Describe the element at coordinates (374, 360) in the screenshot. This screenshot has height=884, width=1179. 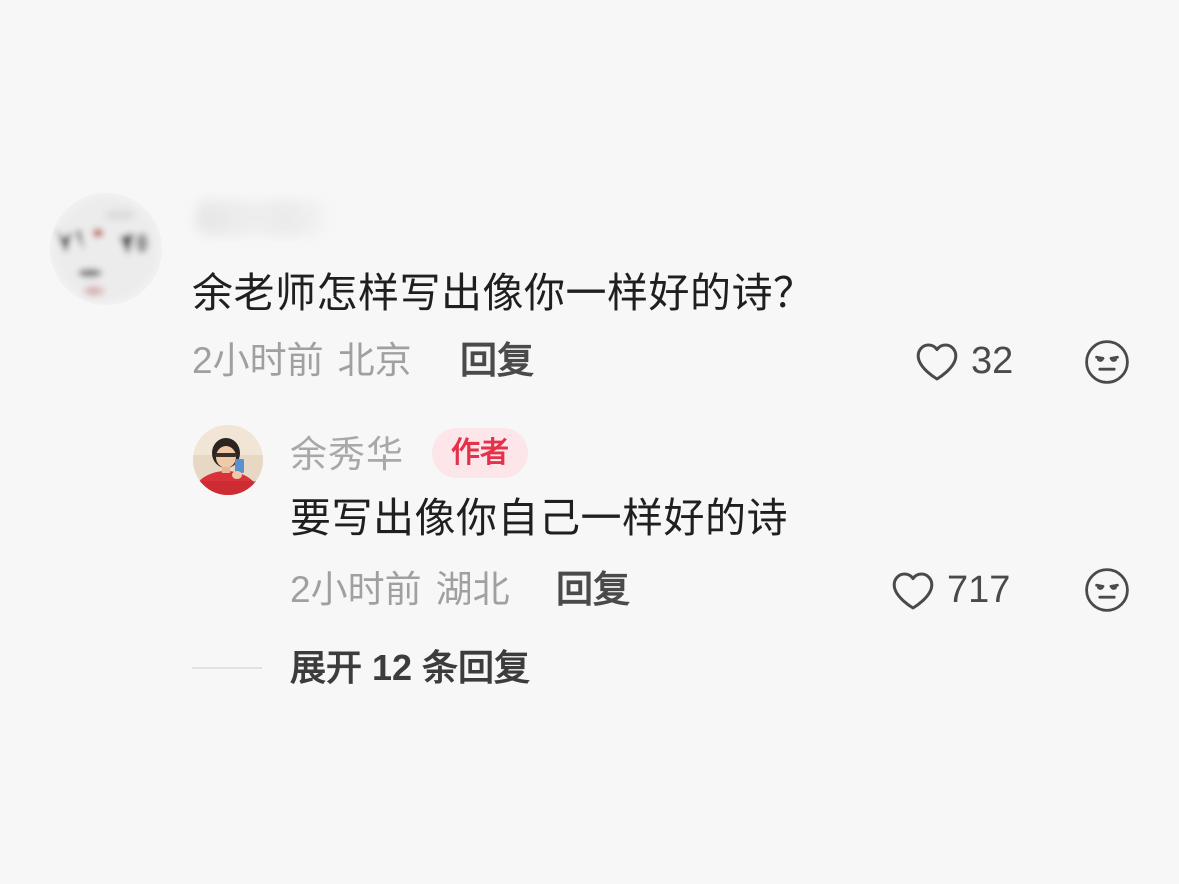
I see `comment-location: 北京` at that location.